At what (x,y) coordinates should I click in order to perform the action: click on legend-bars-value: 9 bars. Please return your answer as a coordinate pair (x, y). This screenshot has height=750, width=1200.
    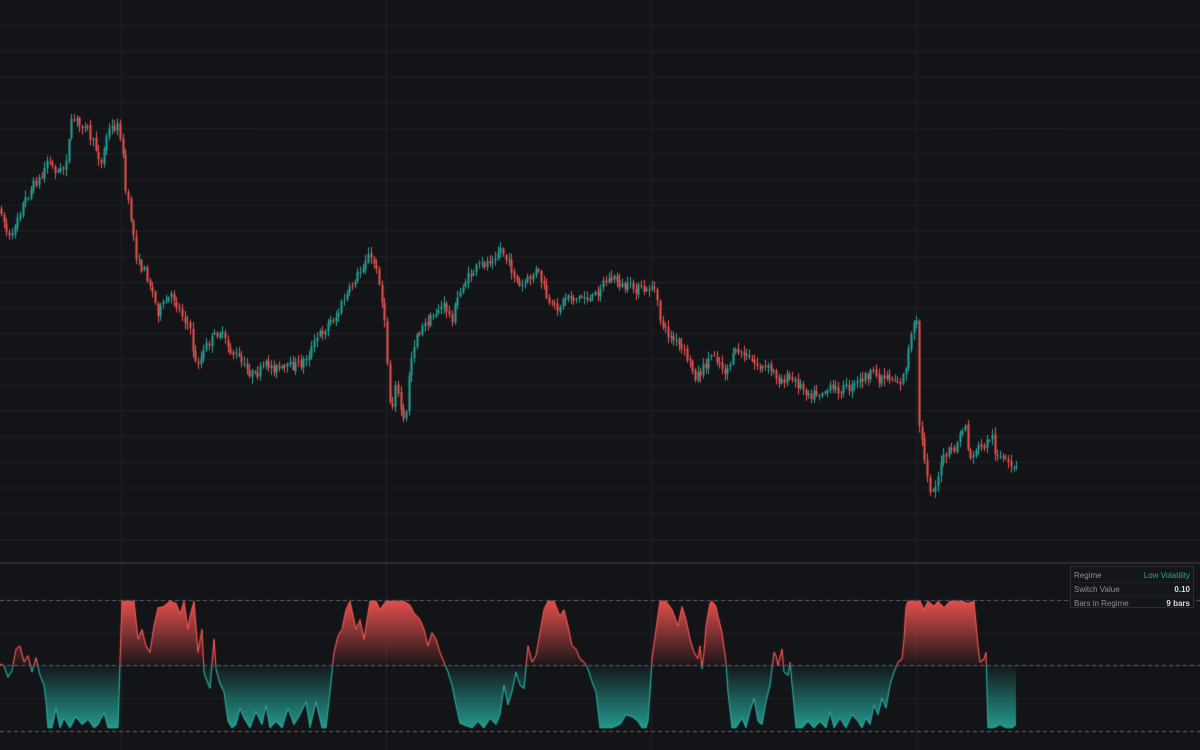
    Looking at the image, I should click on (1178, 603).